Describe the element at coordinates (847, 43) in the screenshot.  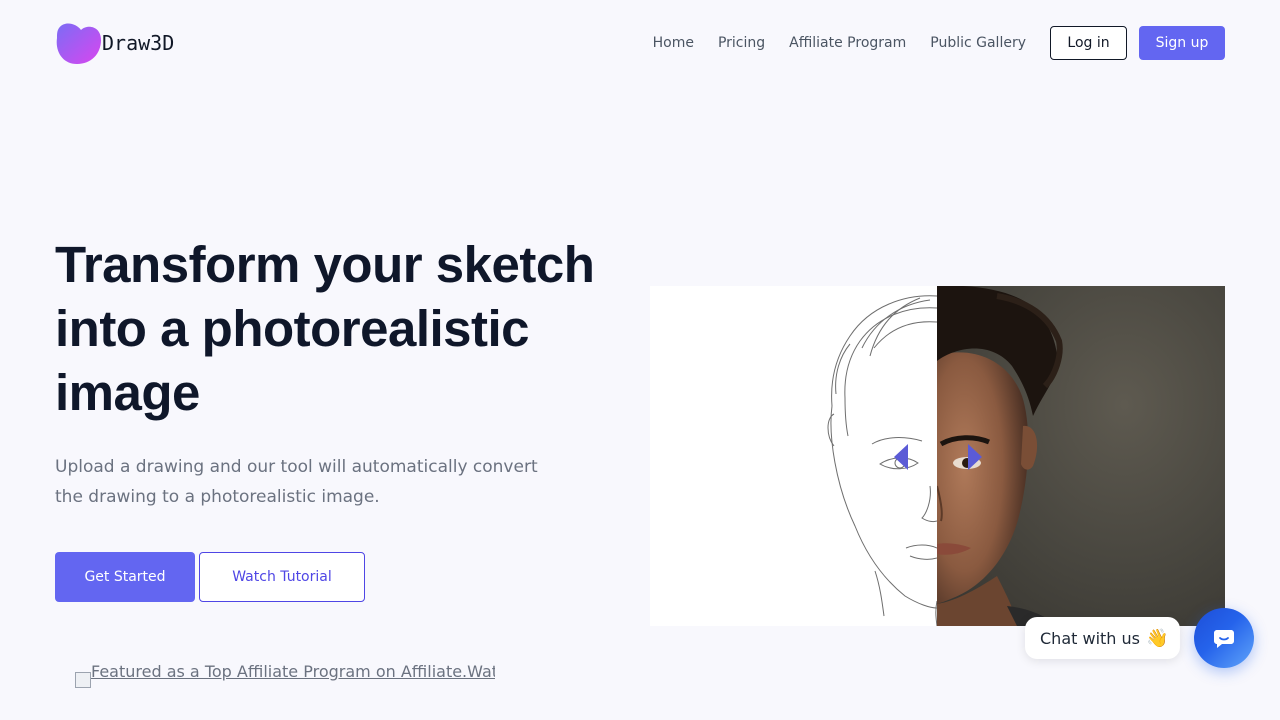
I see `nav-affiliate-program: Affiliate Program` at that location.